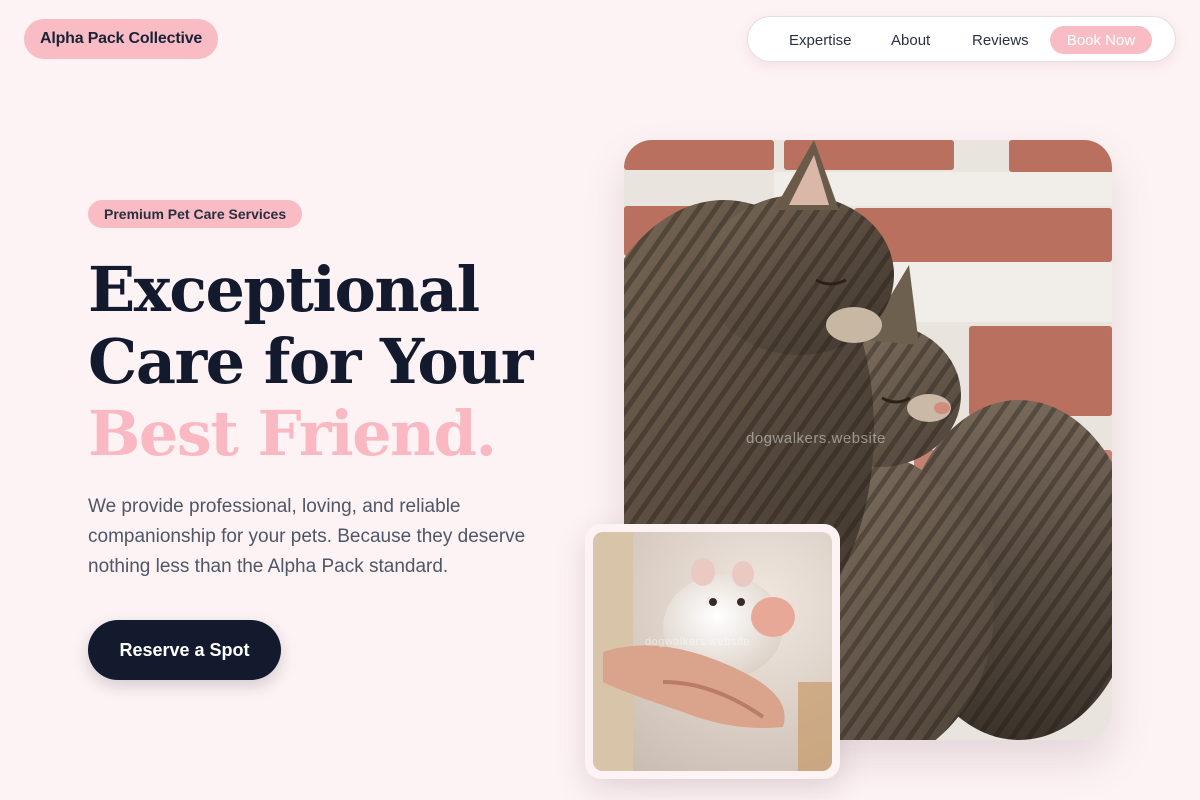  I want to click on headline-accent: Best Friend., so click(292, 433).